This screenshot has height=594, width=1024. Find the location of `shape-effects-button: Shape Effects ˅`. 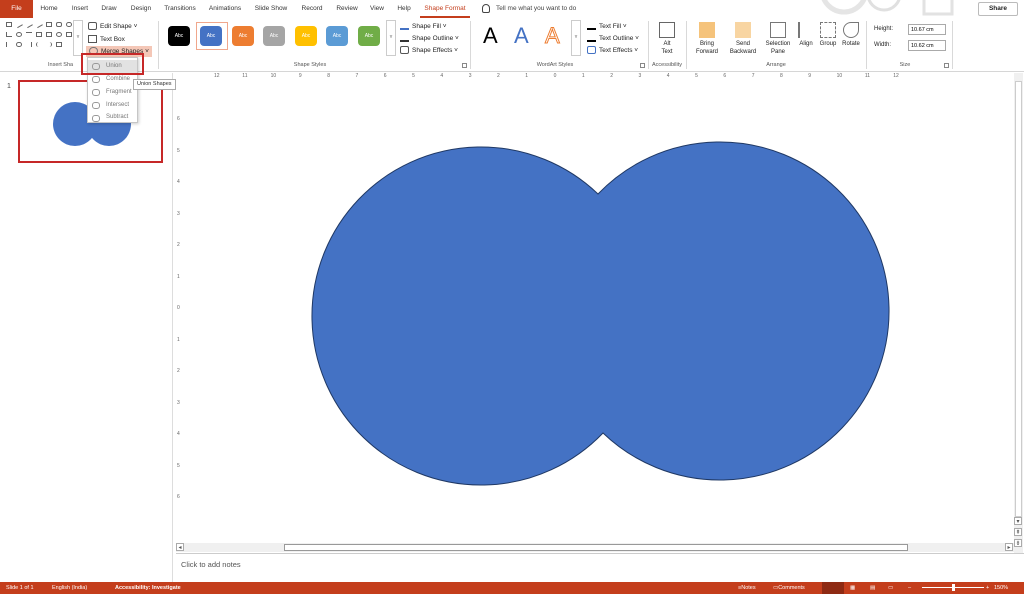

shape-effects-button: Shape Effects ˅ is located at coordinates (429, 50).